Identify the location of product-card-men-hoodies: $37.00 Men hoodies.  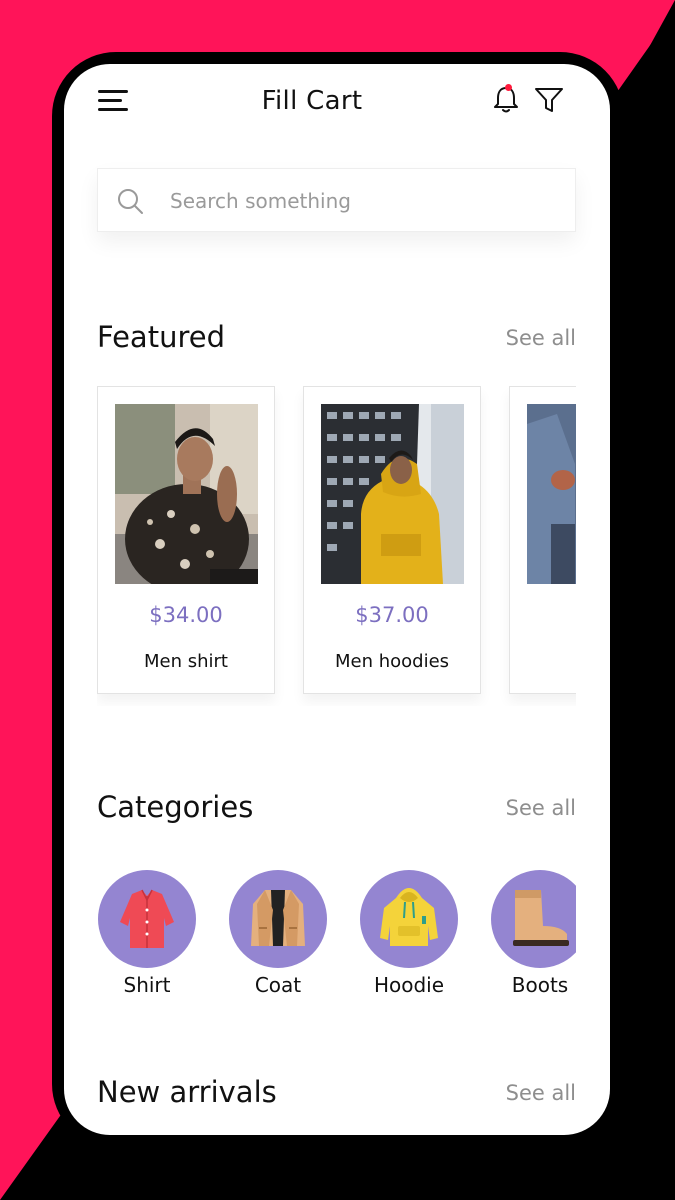
(392, 540).